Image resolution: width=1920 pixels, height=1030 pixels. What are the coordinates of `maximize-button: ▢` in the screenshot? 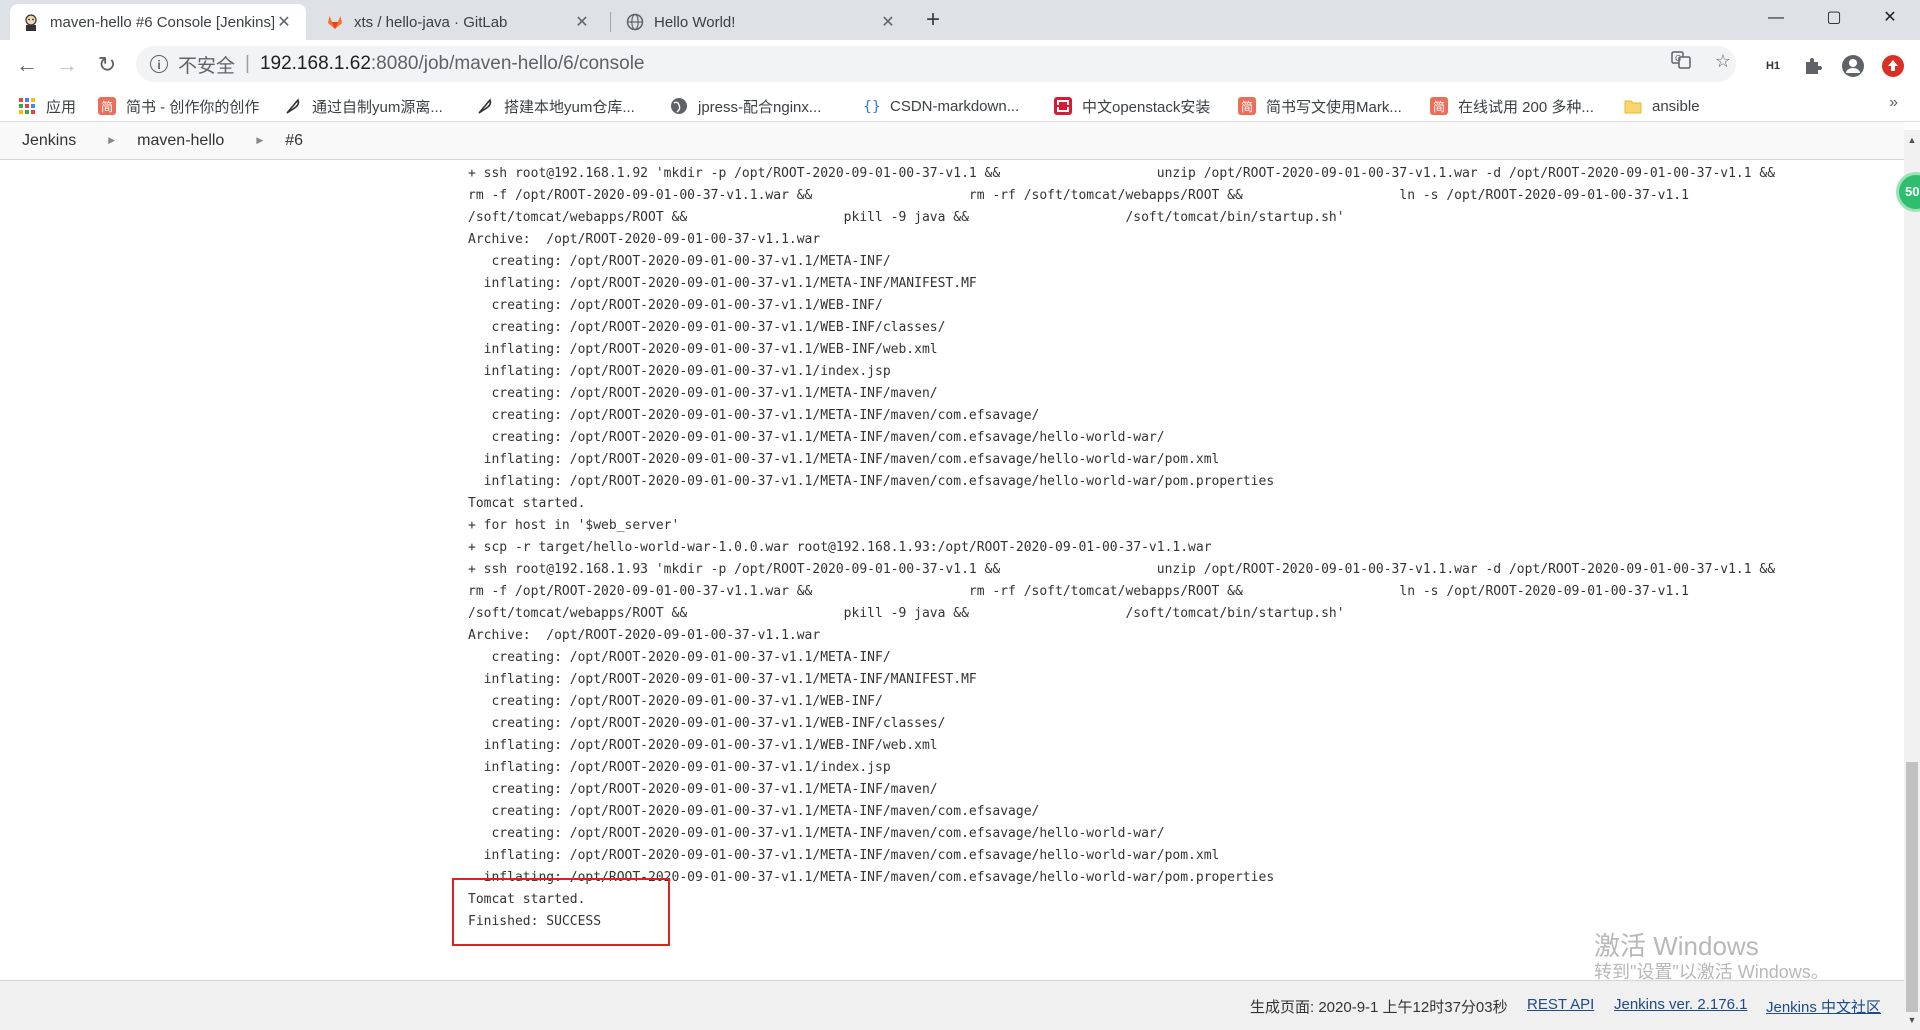 It's located at (1834, 18).